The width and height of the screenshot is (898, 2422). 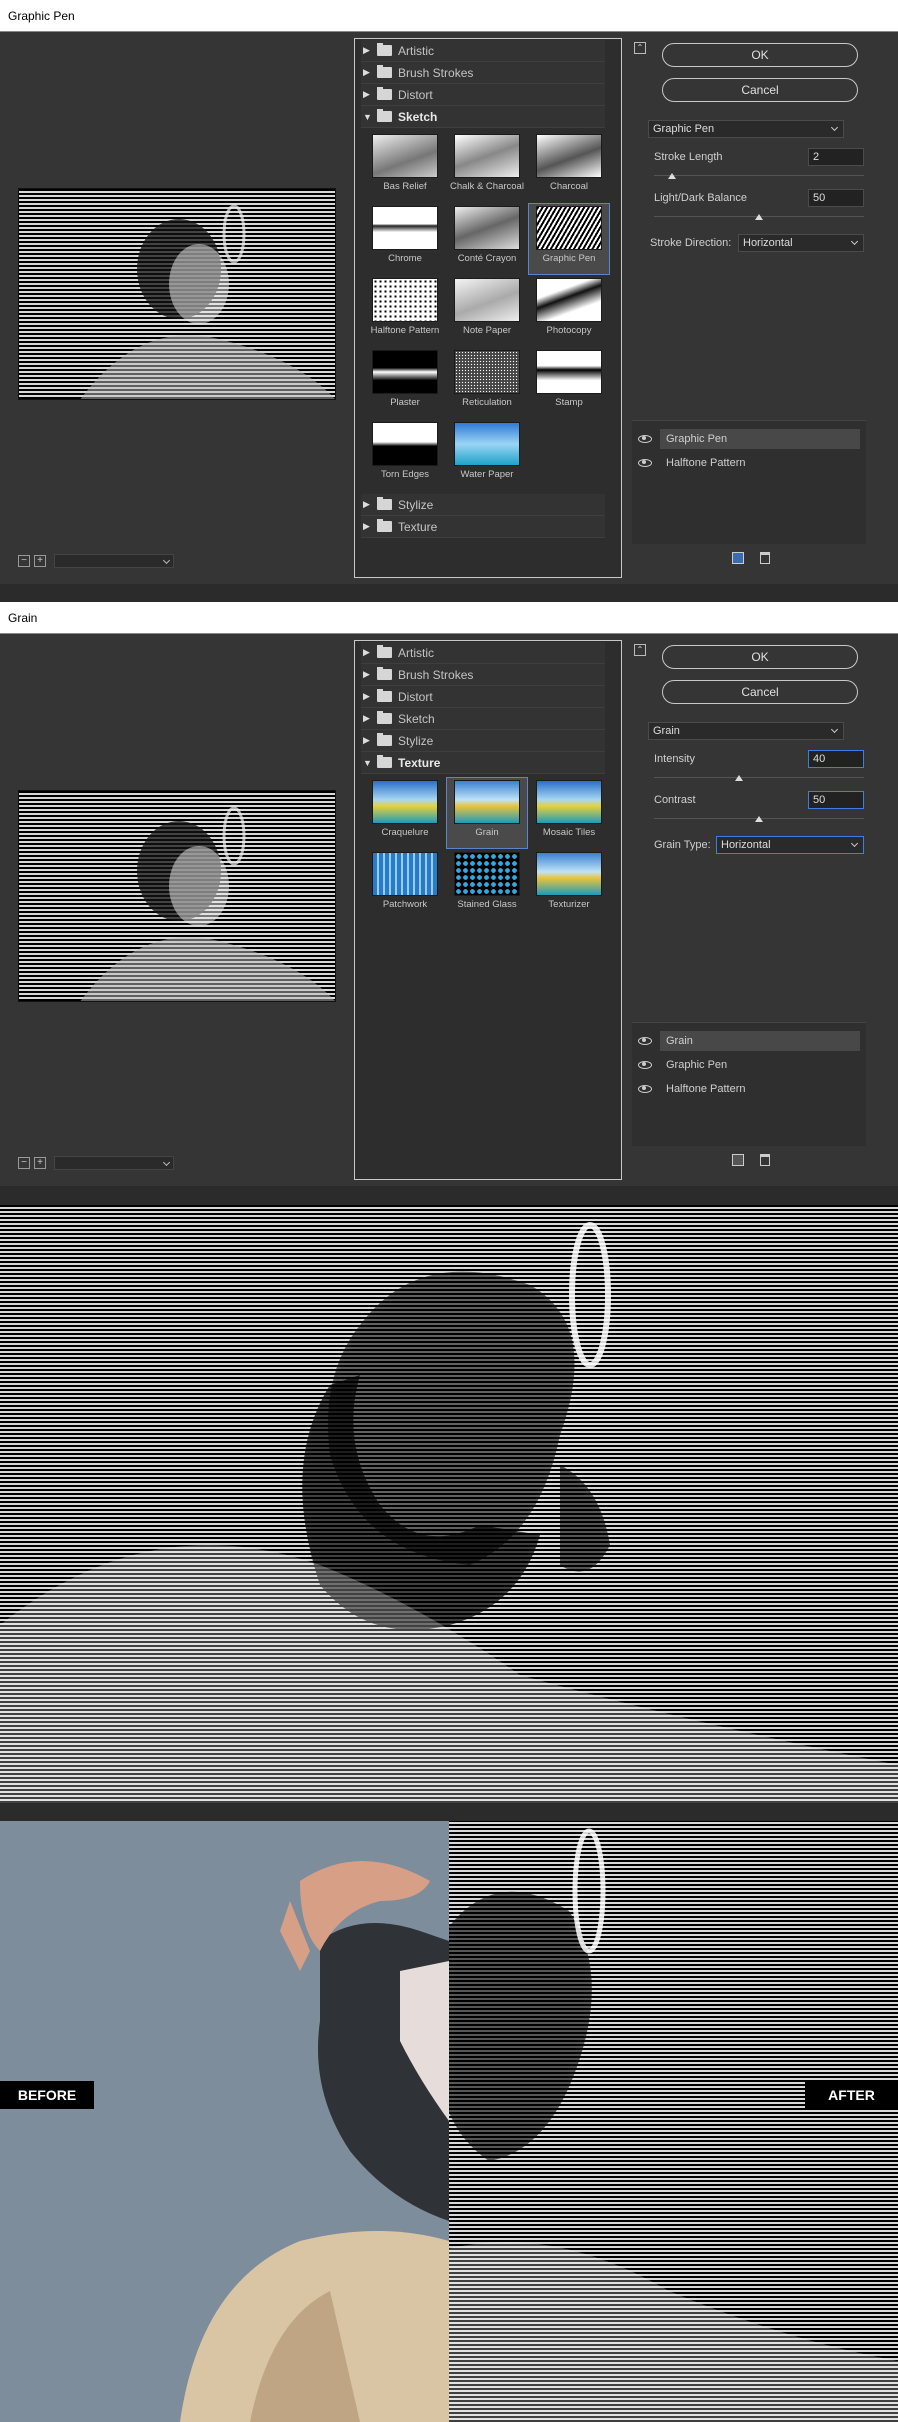 I want to click on chevron-down-icon, so click(x=854, y=843).